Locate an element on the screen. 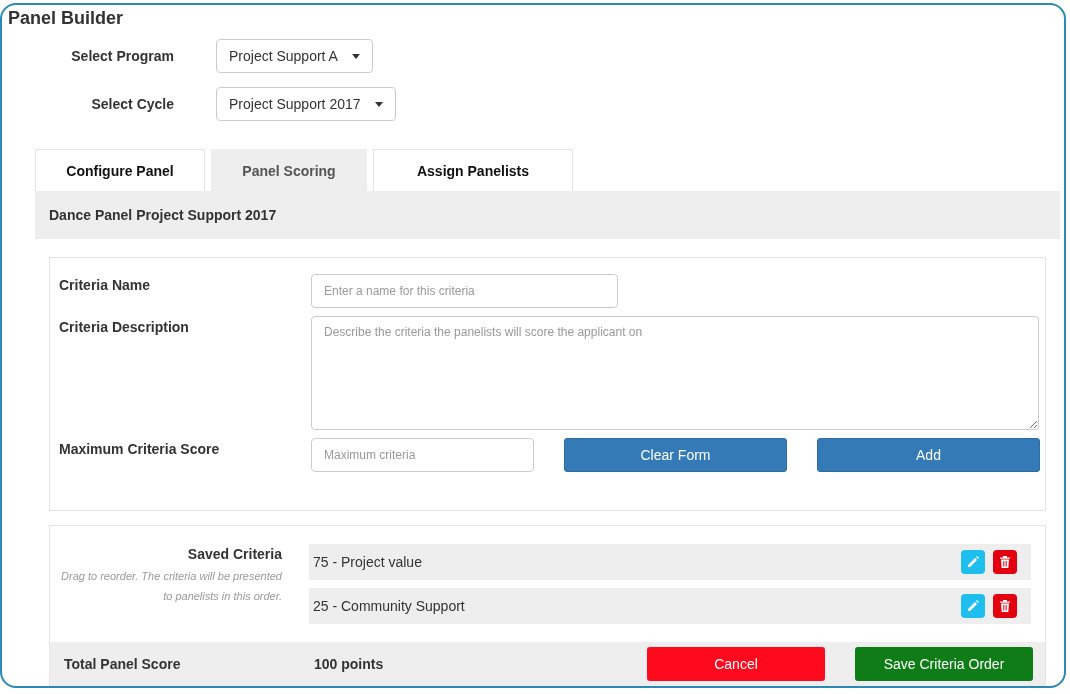  tab: Panel Scoring is located at coordinates (289, 170).